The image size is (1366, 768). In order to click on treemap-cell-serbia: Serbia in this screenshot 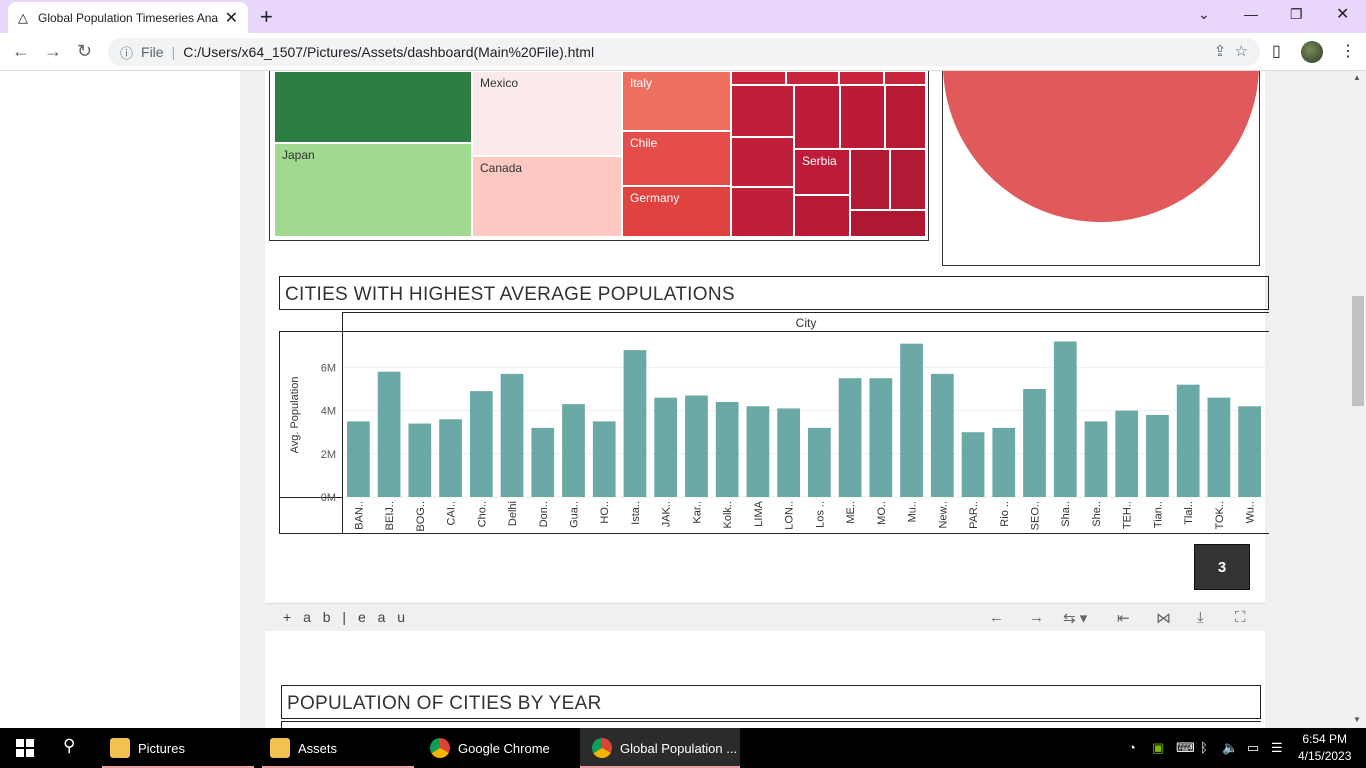, I will do `click(822, 172)`.